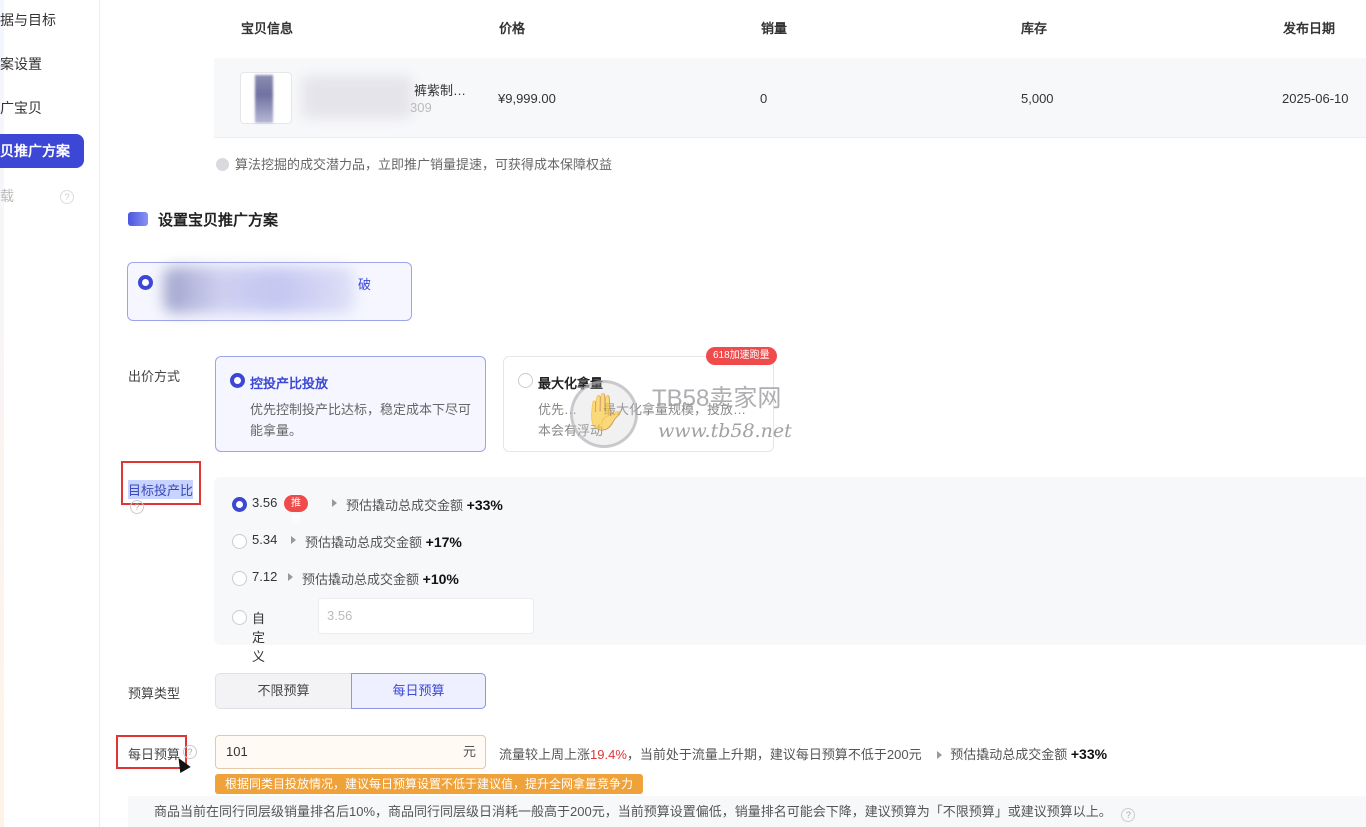  Describe the element at coordinates (469, 751) in the screenshot. I see `daily-budget-unit: 元` at that location.